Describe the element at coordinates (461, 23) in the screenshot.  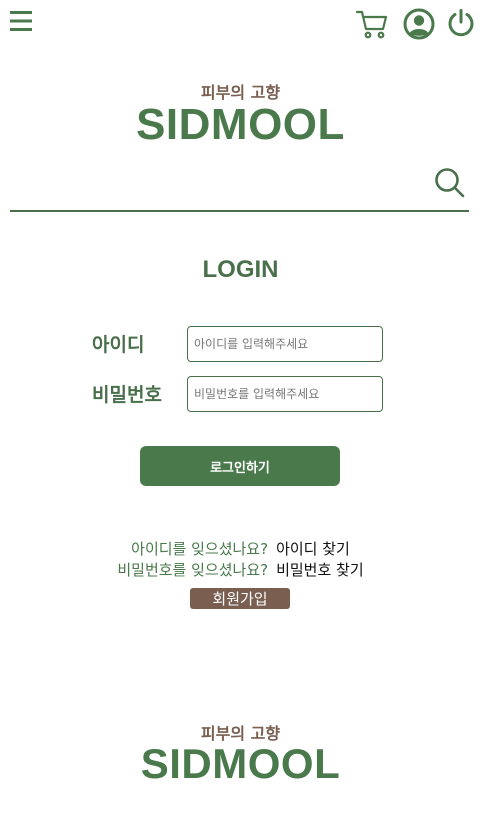
I see `power-icon` at that location.